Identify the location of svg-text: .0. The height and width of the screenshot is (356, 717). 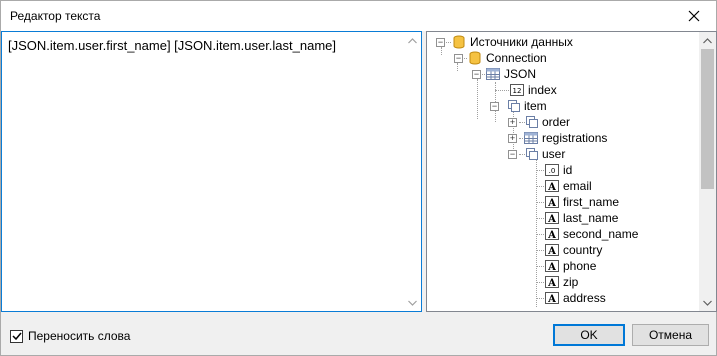
(552, 171).